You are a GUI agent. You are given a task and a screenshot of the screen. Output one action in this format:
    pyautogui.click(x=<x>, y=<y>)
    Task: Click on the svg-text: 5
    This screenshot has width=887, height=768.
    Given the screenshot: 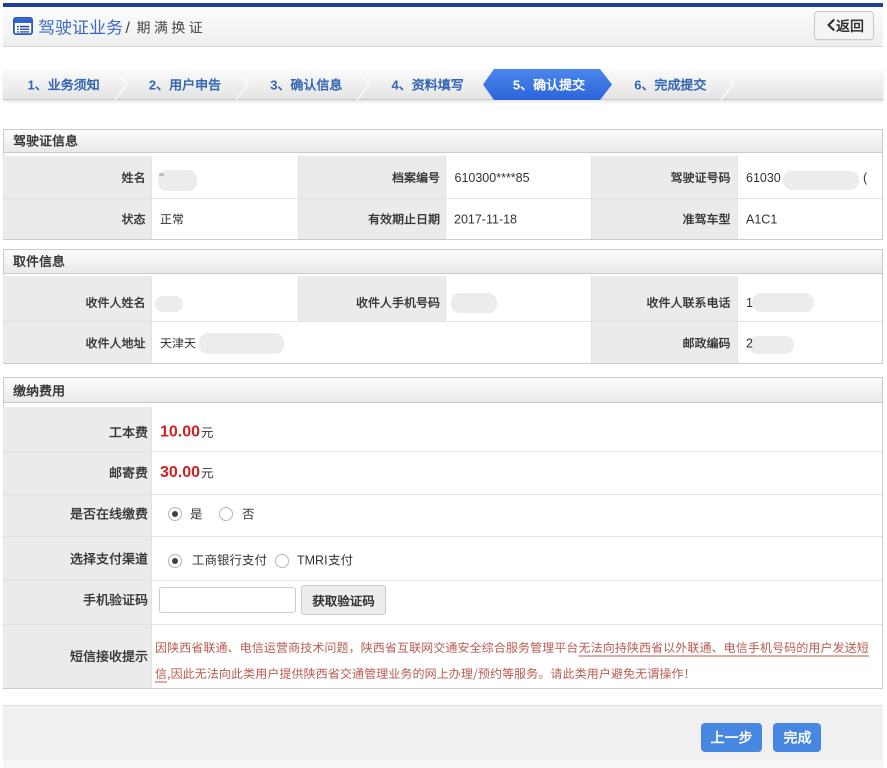 What is the action you would take?
    pyautogui.click(x=516, y=85)
    